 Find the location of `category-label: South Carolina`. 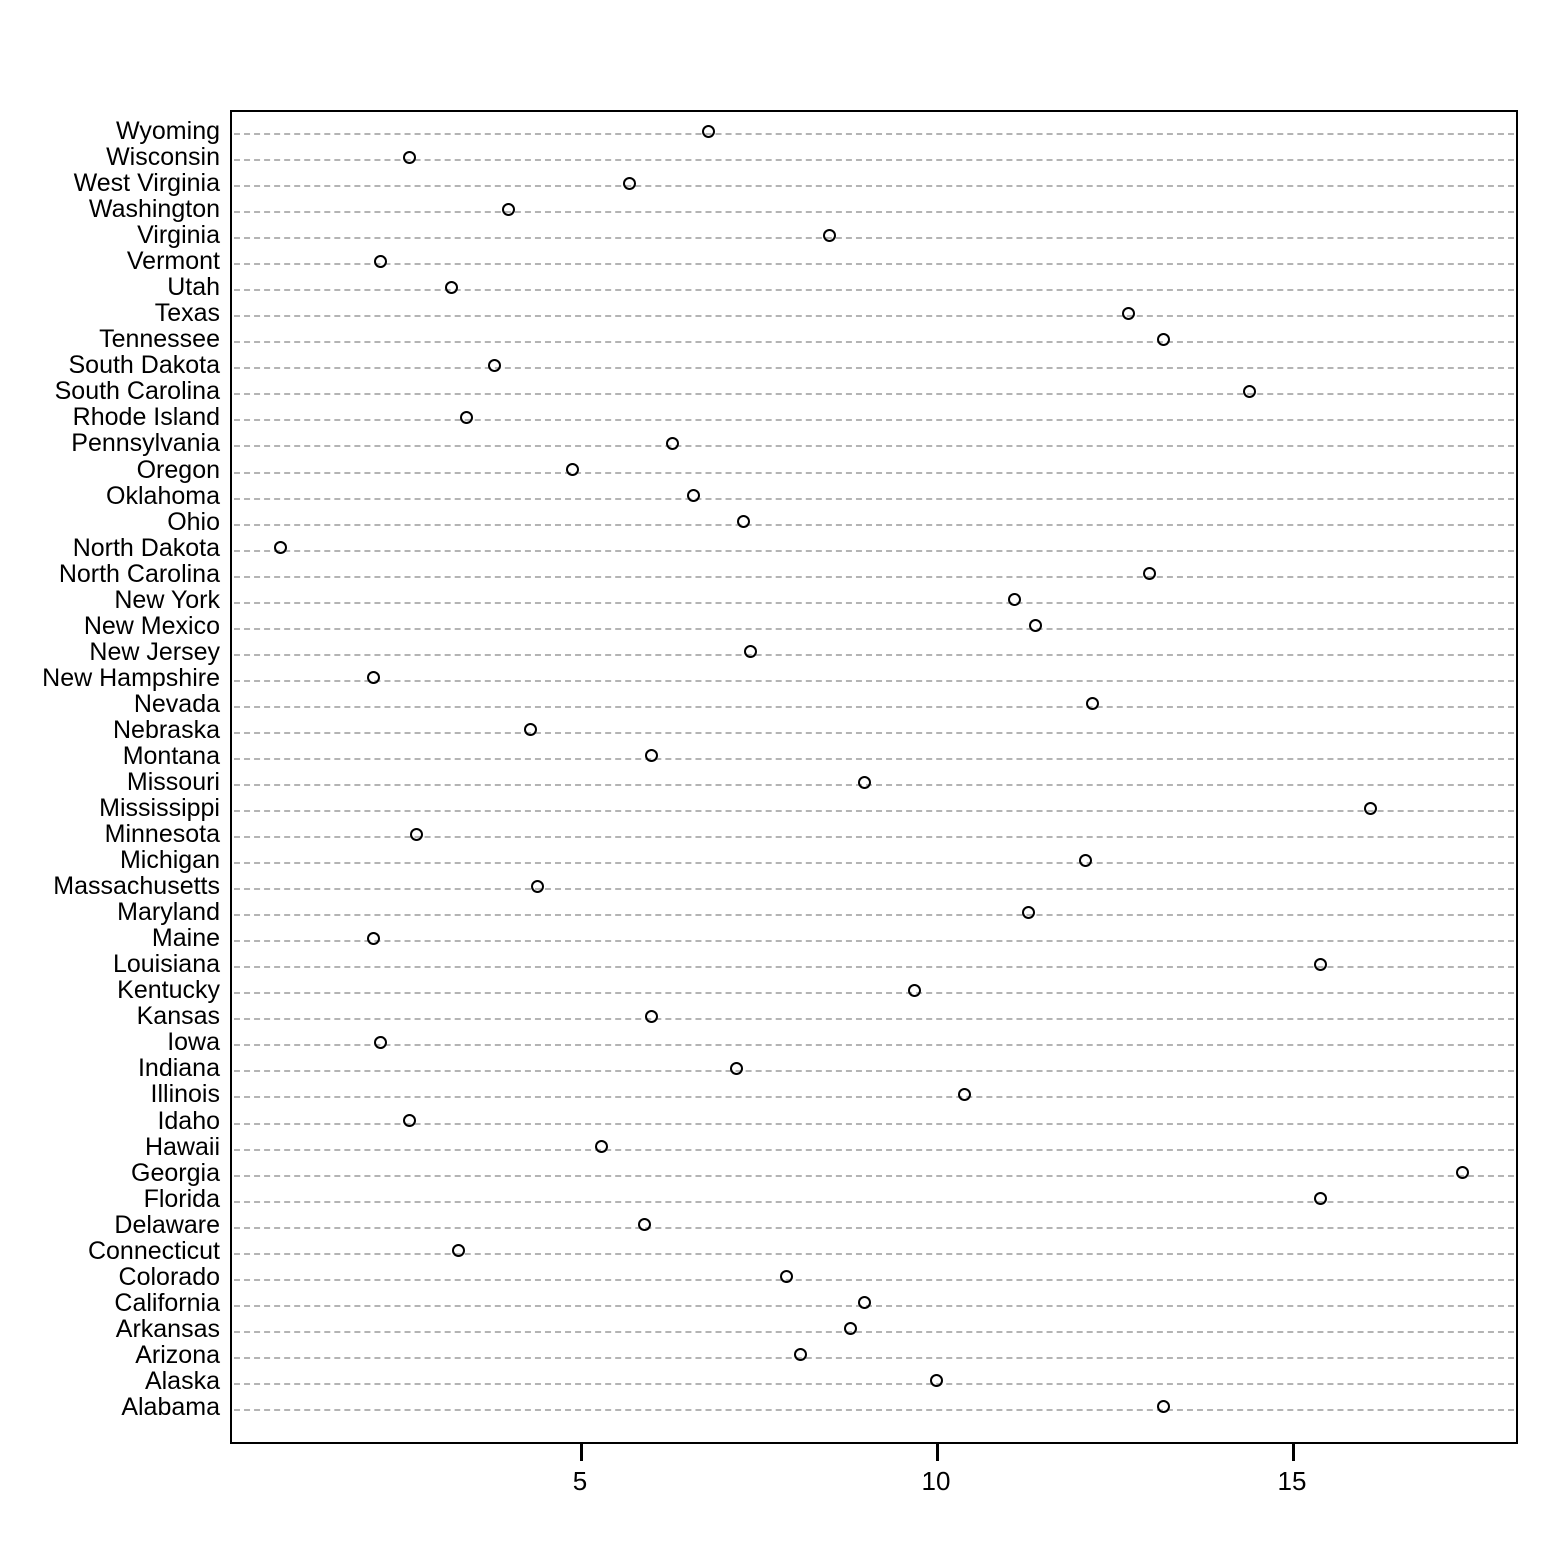

category-label: South Carolina is located at coordinates (137, 391).